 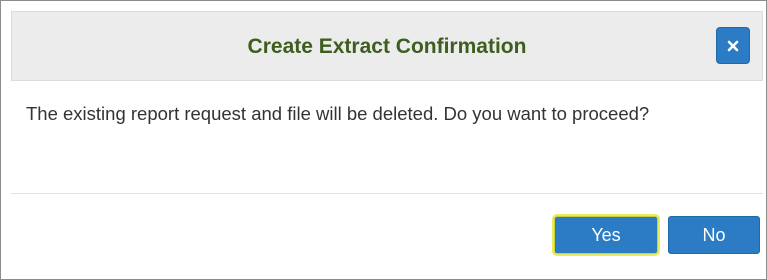 I want to click on yes-button: Yes, so click(x=606, y=235).